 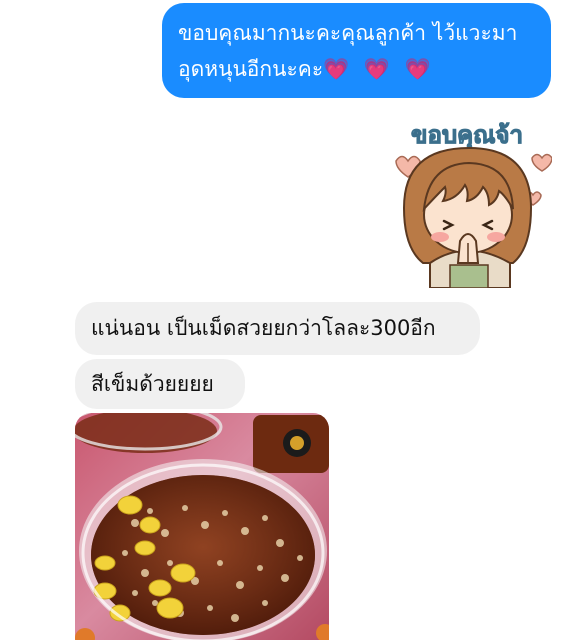 What do you see at coordinates (467, 136) in the screenshot?
I see `sticker-caption: ขอบคุณจ้า` at bounding box center [467, 136].